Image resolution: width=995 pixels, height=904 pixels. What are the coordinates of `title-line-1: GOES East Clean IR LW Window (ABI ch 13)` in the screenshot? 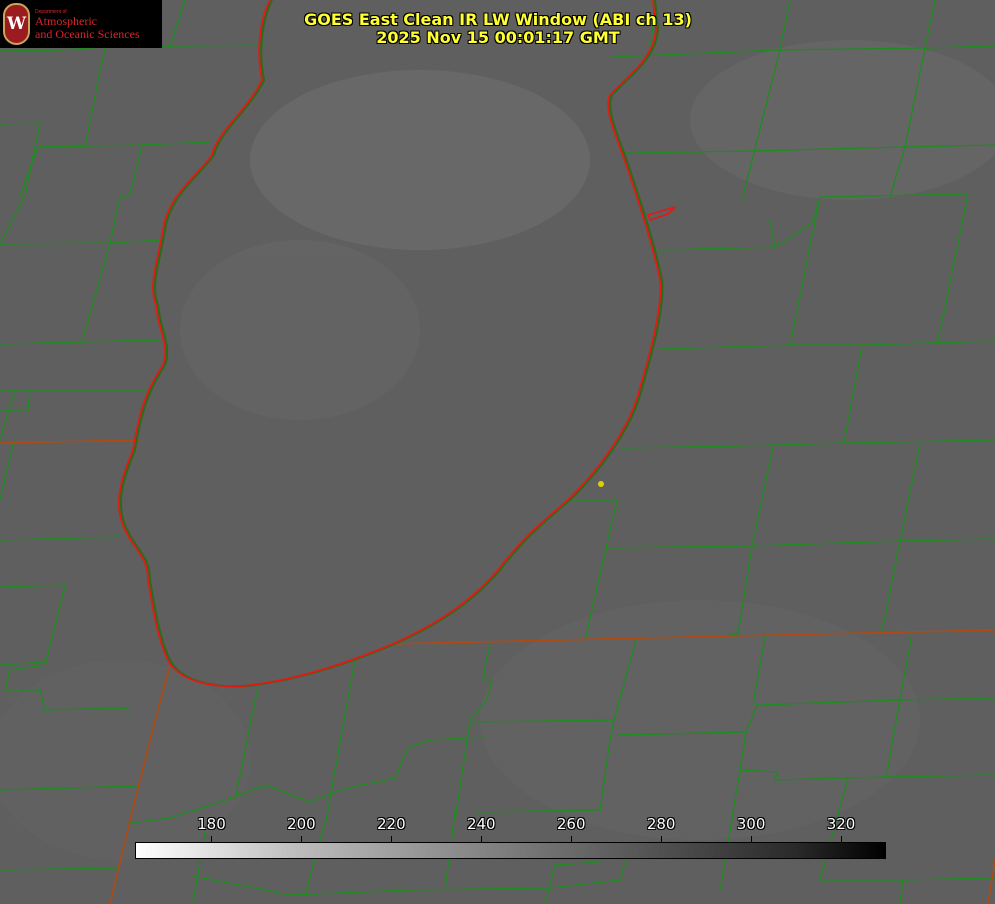 It's located at (498, 19).